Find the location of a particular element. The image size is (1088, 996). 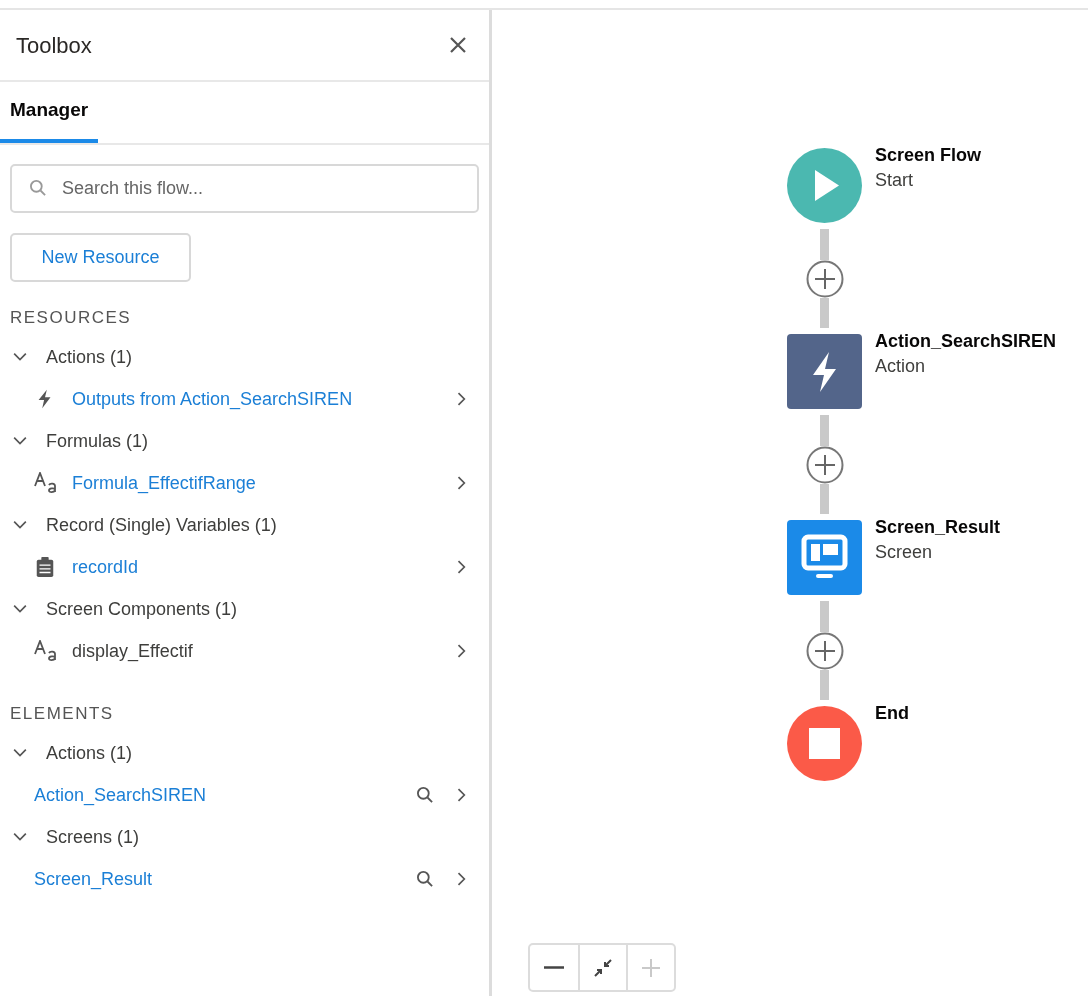

resource-link: Formula_EffectifRange is located at coordinates (164, 483).